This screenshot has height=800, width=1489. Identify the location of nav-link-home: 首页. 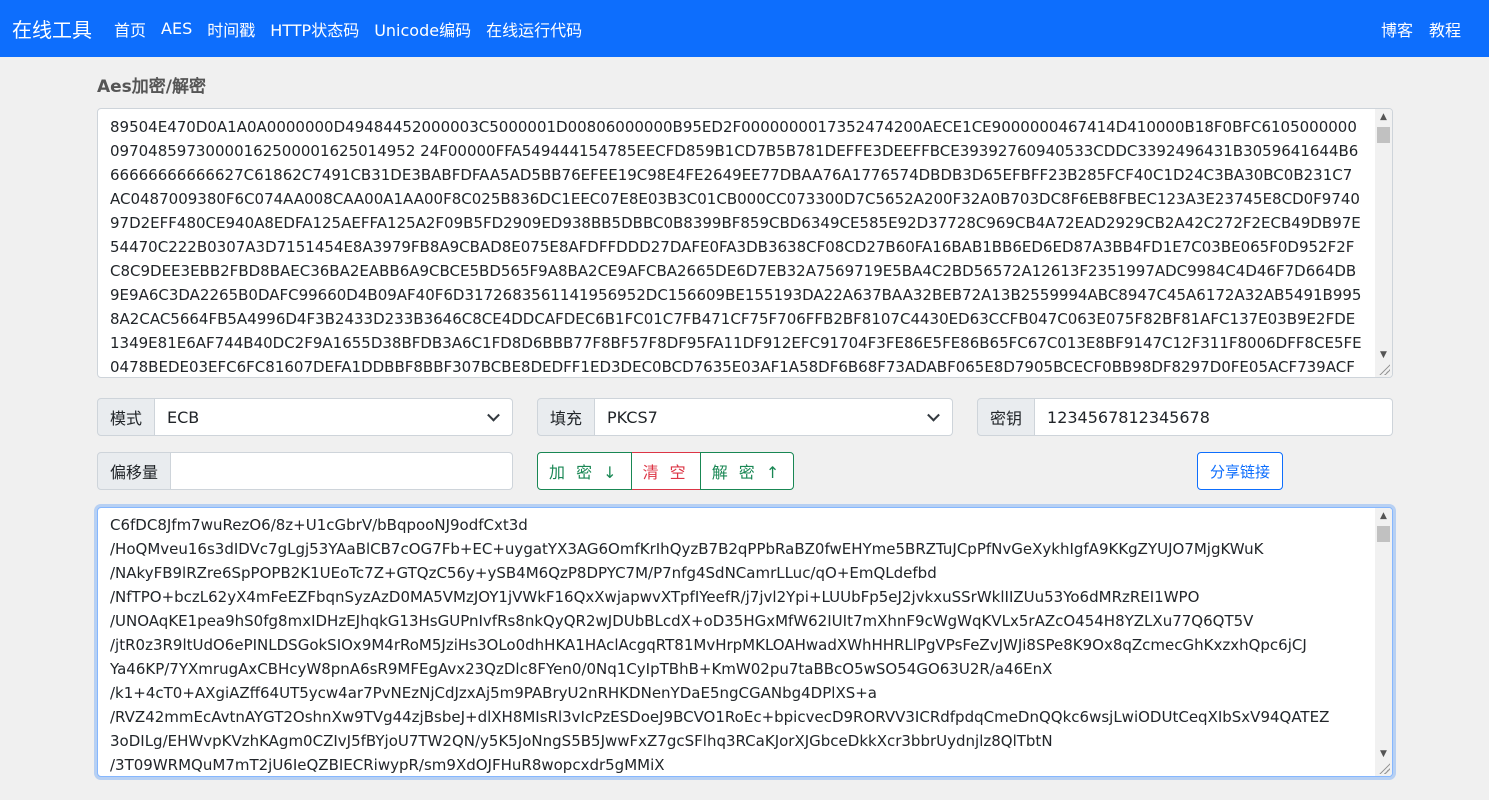
(130, 29).